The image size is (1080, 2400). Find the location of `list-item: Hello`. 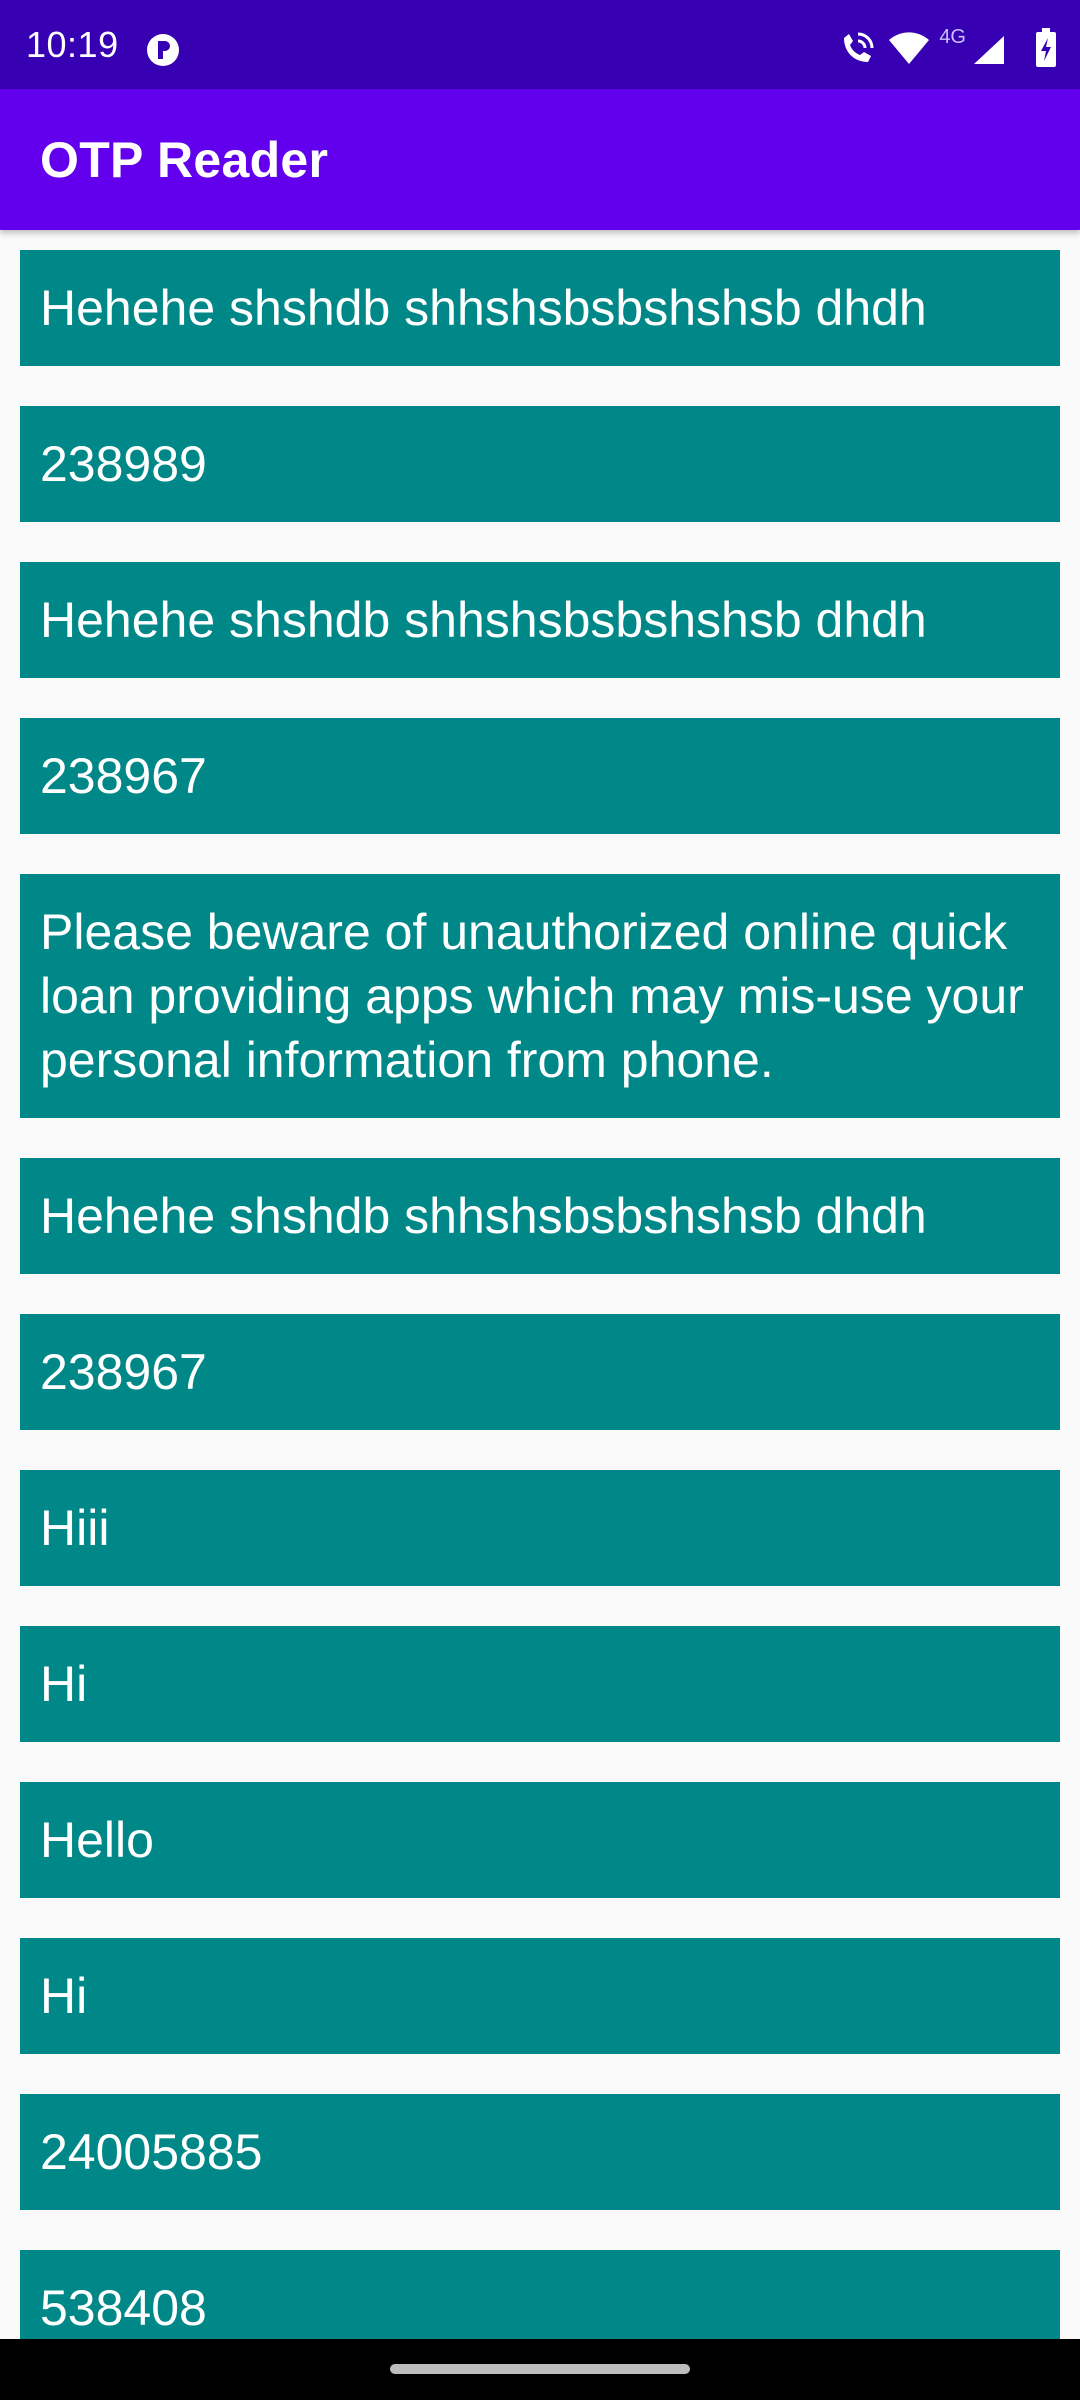

list-item: Hello is located at coordinates (540, 1840).